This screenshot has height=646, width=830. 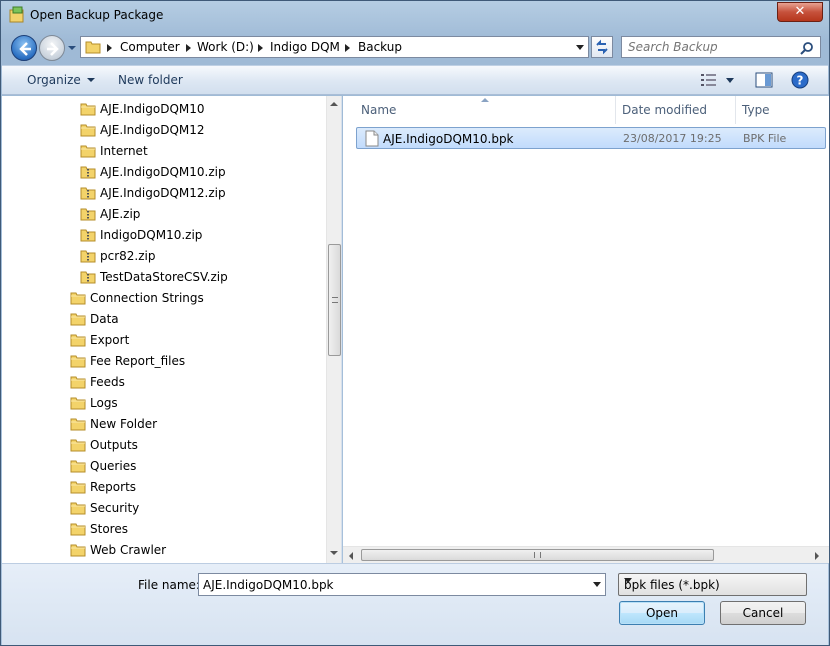 What do you see at coordinates (104, 319) in the screenshot?
I see `tree-item-label: Data` at bounding box center [104, 319].